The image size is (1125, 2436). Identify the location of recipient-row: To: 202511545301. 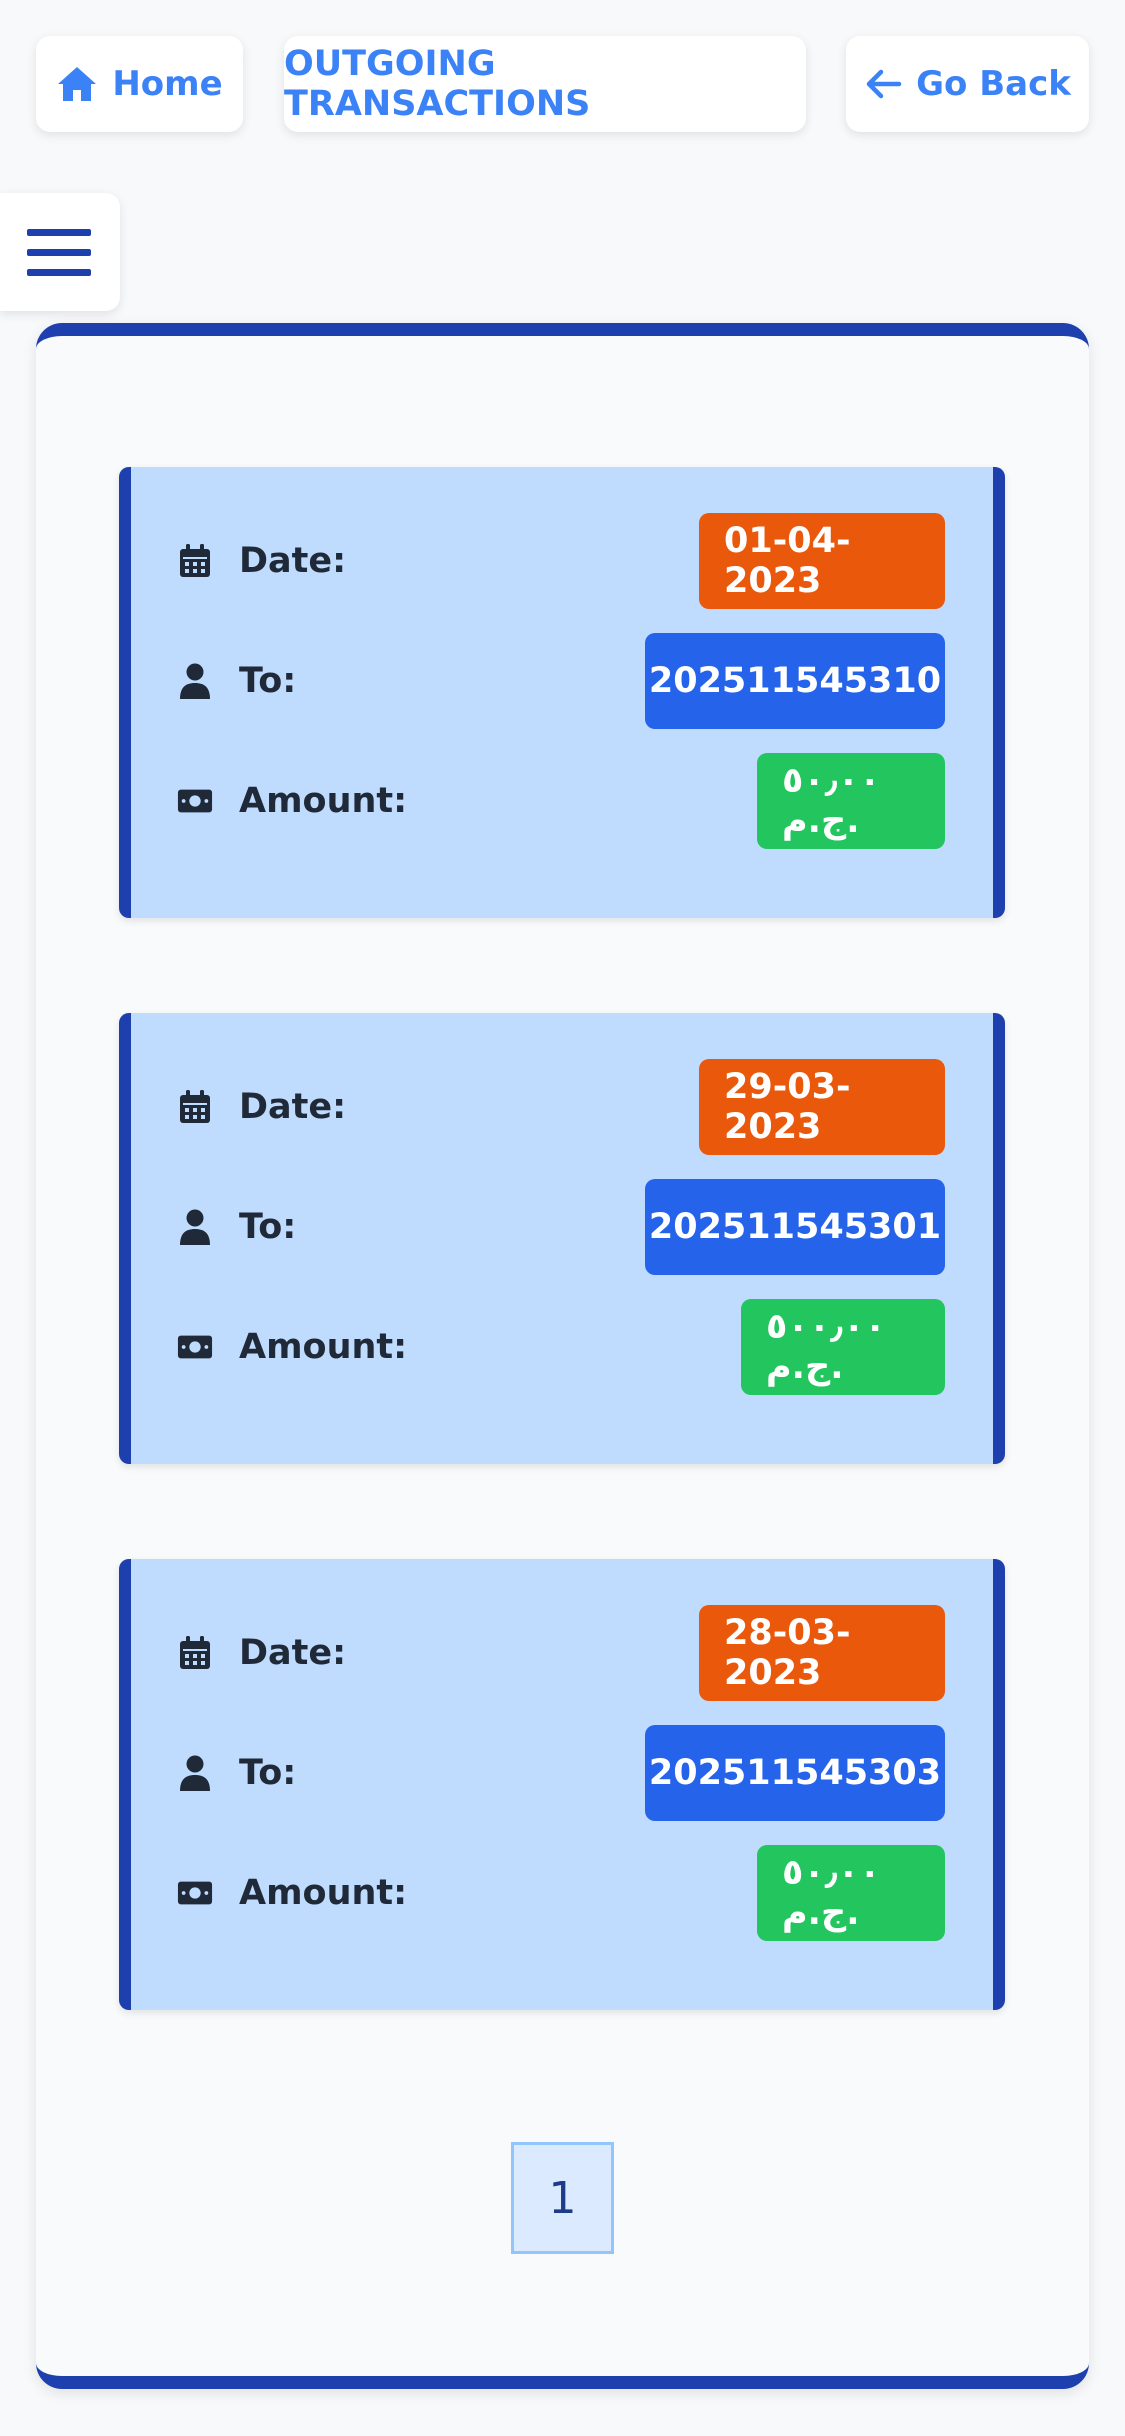
(562, 1227).